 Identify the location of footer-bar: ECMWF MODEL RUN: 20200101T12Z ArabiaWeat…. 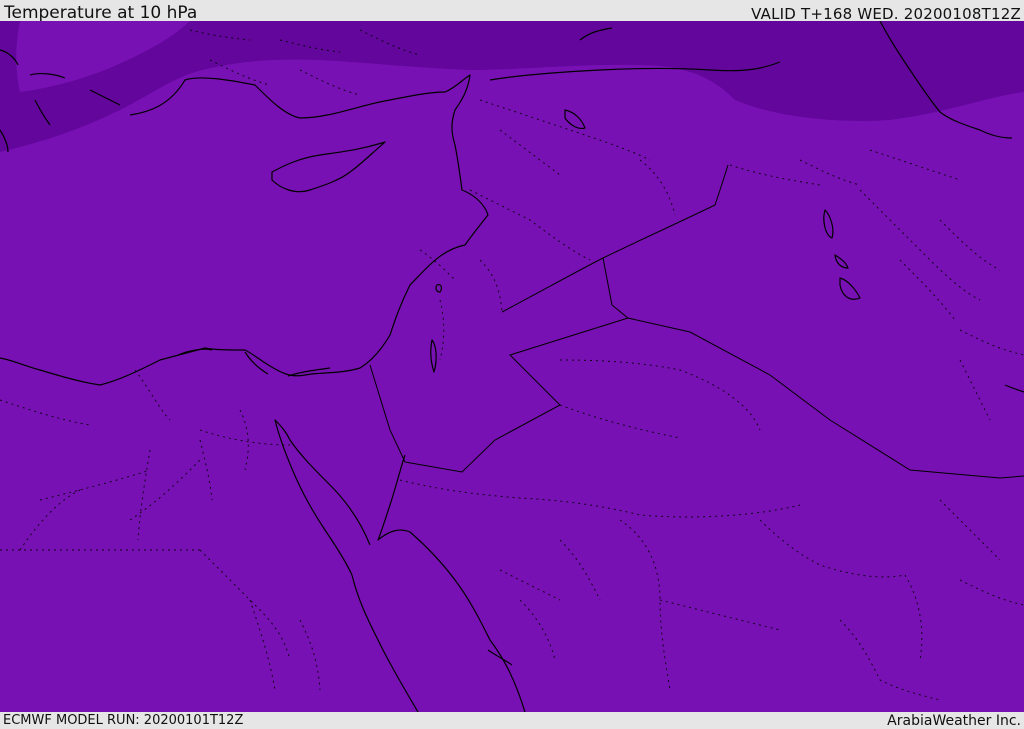
(512, 720).